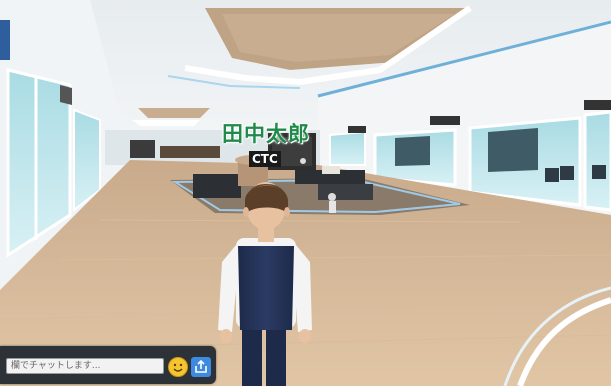 The width and height of the screenshot is (611, 386). Describe the element at coordinates (303, 161) in the screenshot. I see `headphone-icon` at that location.